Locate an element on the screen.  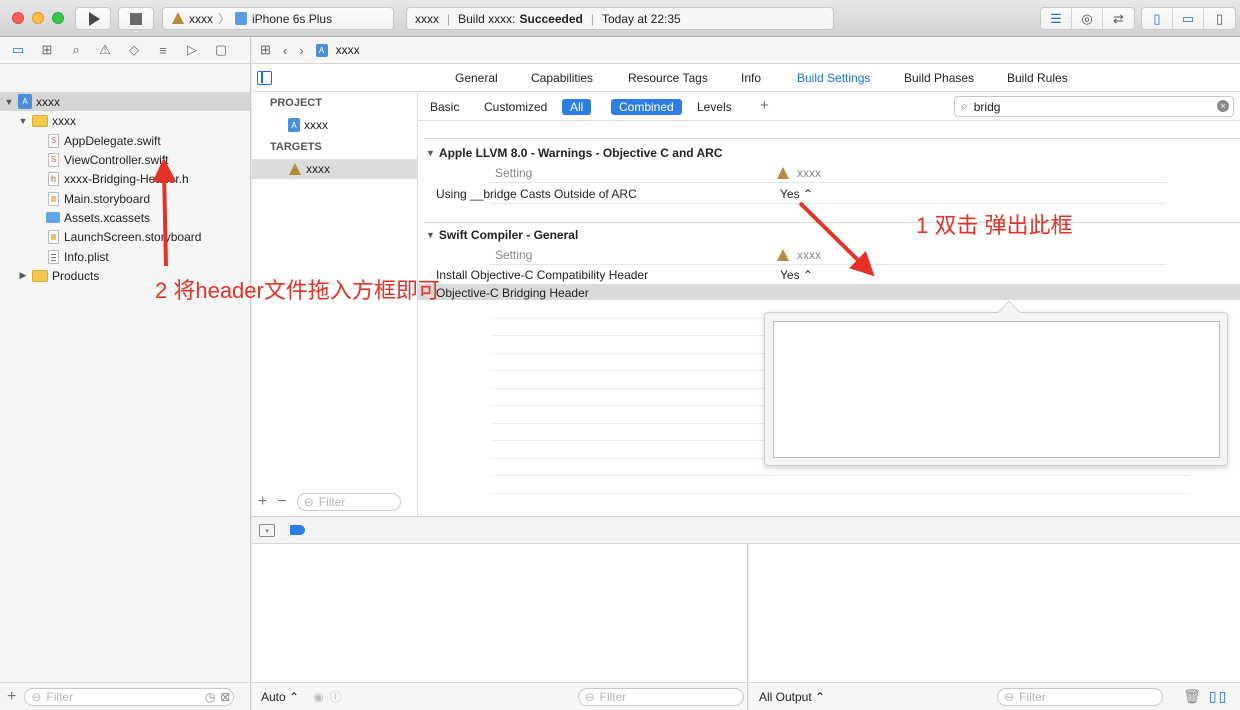
stop-button is located at coordinates (136, 18).